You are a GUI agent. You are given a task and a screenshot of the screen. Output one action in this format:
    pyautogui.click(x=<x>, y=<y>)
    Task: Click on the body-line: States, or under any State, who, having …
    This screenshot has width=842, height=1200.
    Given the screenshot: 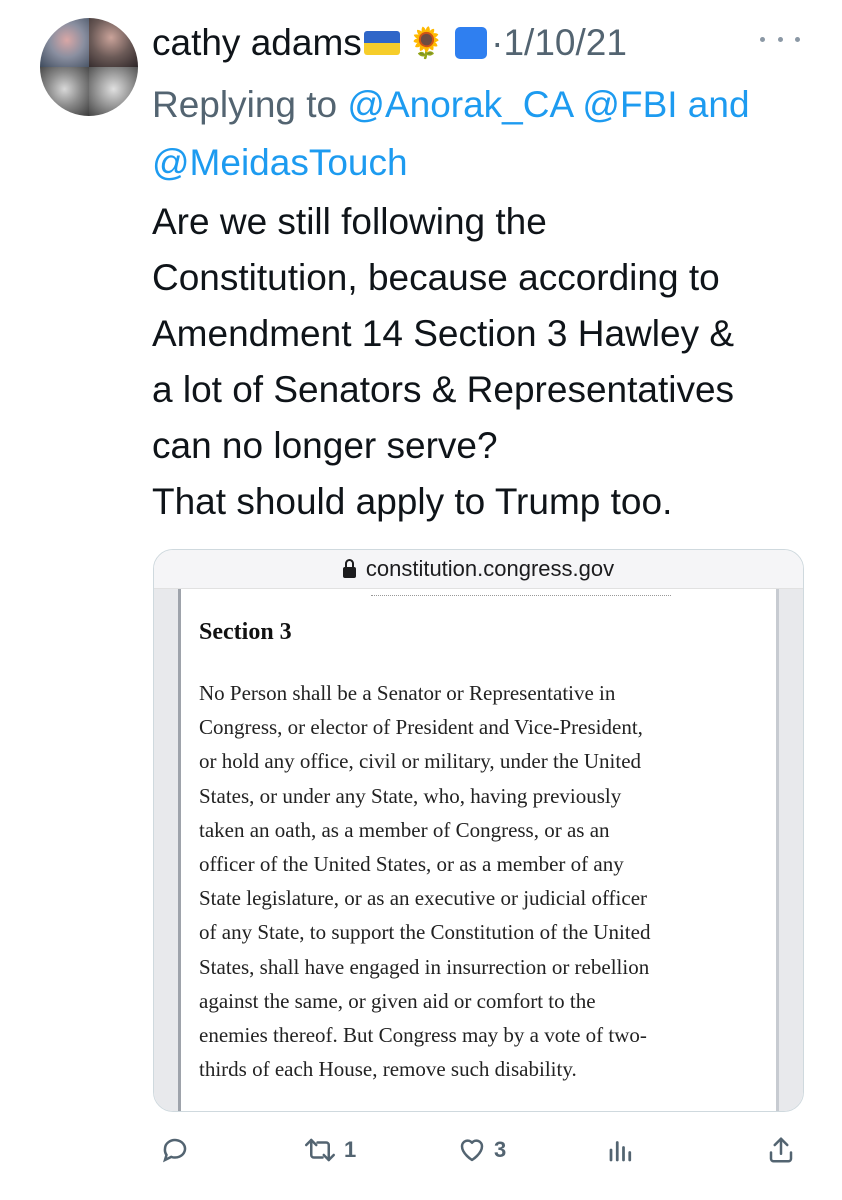 What is the action you would take?
    pyautogui.click(x=410, y=795)
    